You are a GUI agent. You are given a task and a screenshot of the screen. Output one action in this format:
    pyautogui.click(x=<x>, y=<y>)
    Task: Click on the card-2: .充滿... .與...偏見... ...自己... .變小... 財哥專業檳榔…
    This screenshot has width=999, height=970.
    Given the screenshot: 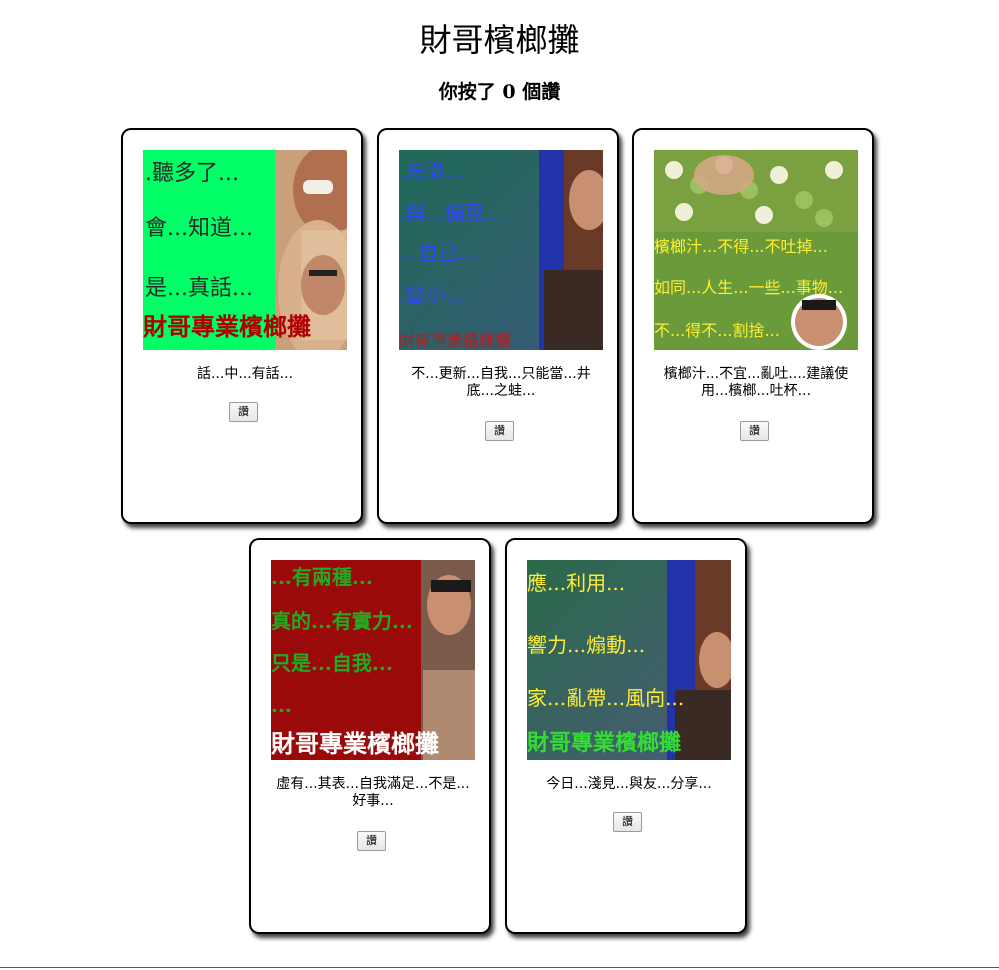 What is the action you would take?
    pyautogui.click(x=498, y=326)
    